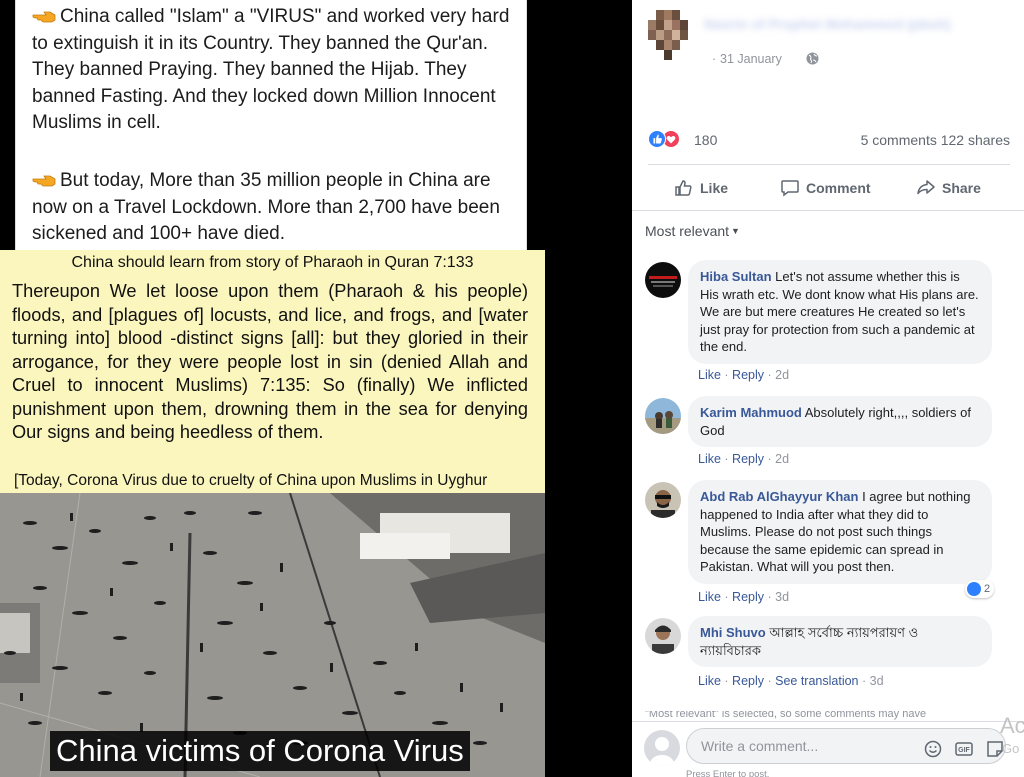 This screenshot has height=777, width=1024. I want to click on author-avatar, so click(668, 35).